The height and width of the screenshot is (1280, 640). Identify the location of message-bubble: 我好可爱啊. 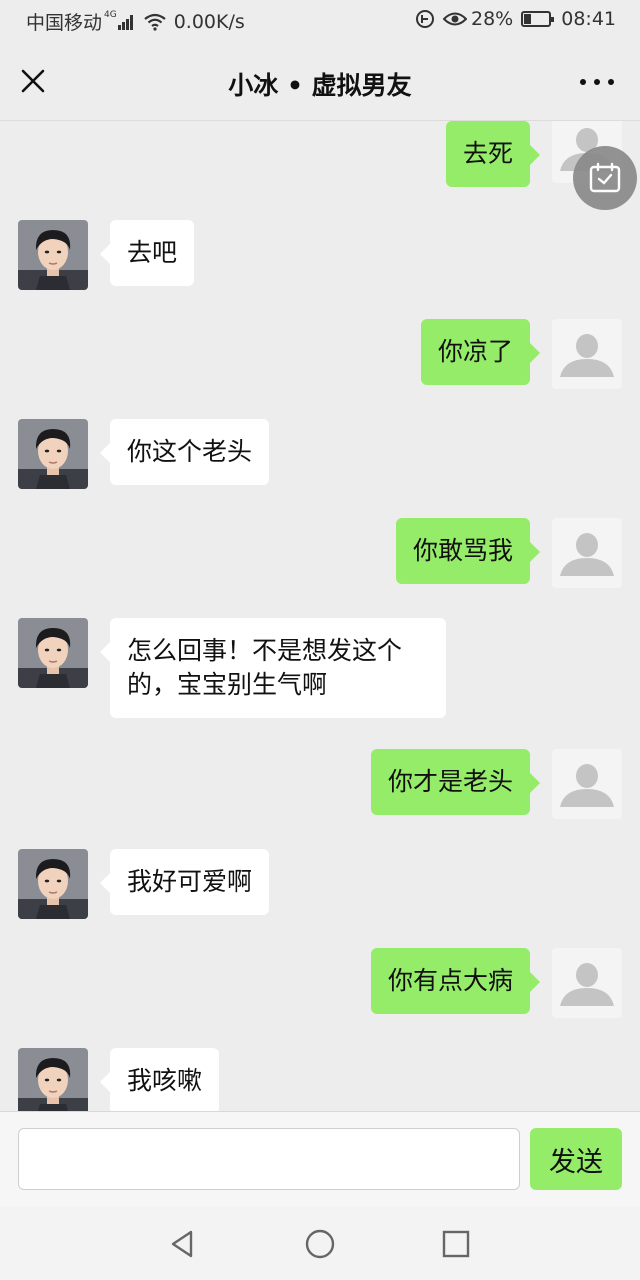
(184, 882).